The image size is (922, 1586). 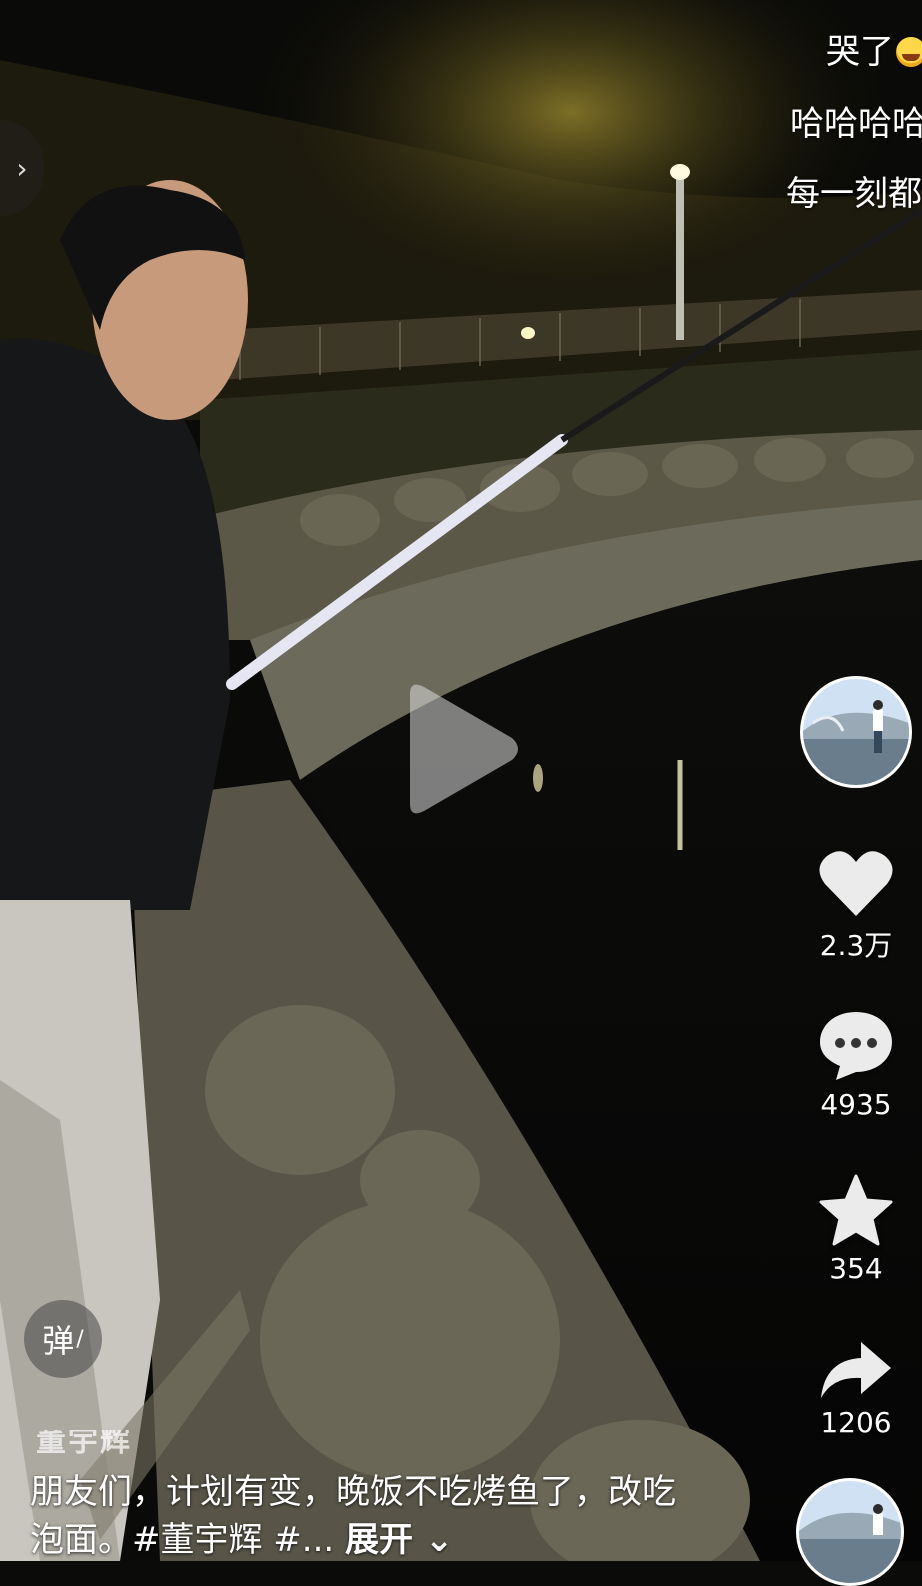 I want to click on danmaku-comment: 每一刻都, so click(x=854, y=194).